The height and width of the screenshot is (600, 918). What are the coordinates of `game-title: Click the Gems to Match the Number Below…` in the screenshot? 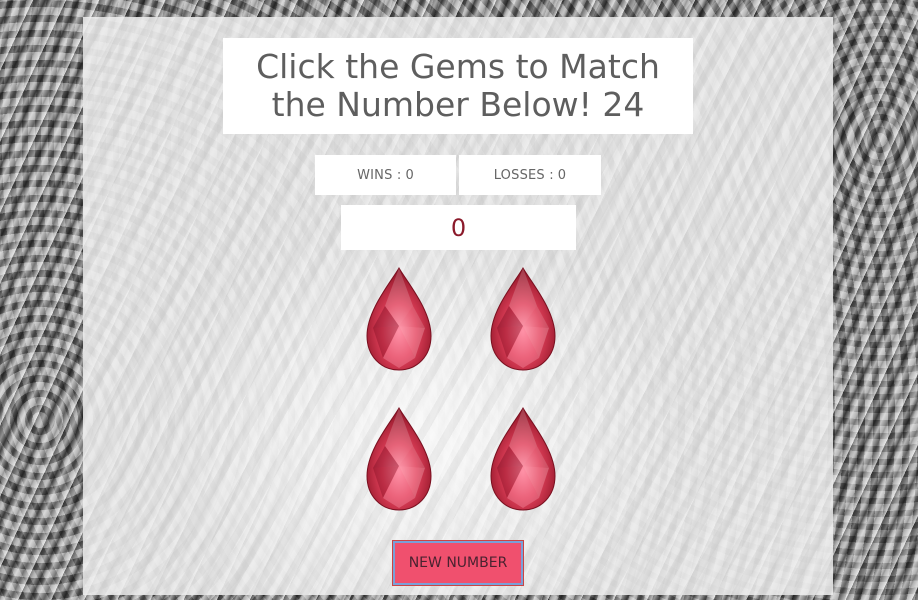 It's located at (458, 86).